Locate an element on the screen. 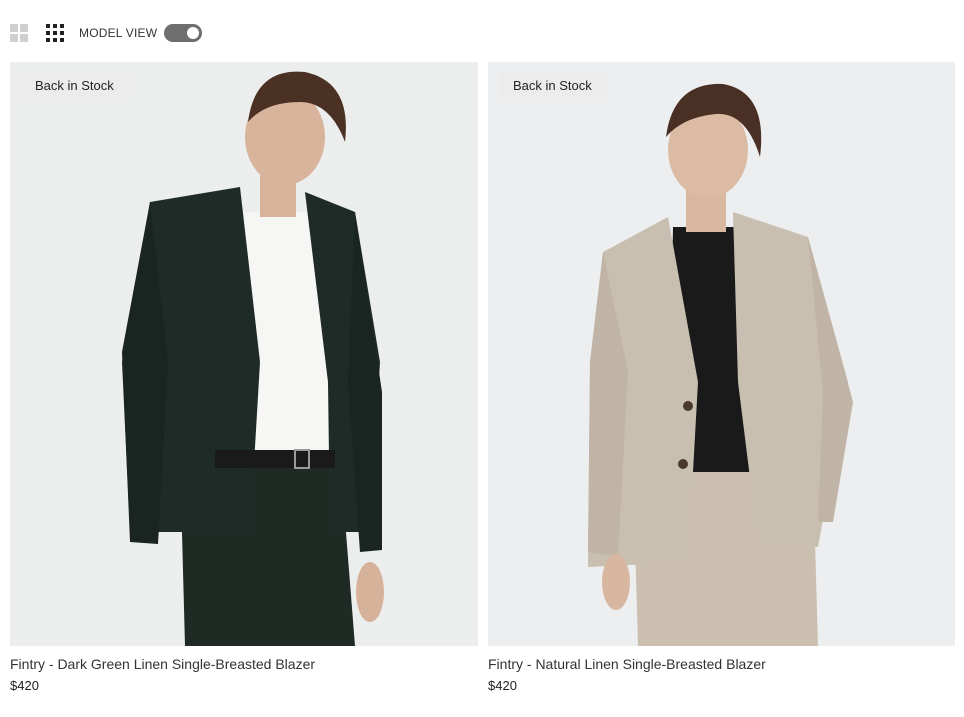 Image resolution: width=964 pixels, height=717 pixels. toggle-knob is located at coordinates (193, 33).